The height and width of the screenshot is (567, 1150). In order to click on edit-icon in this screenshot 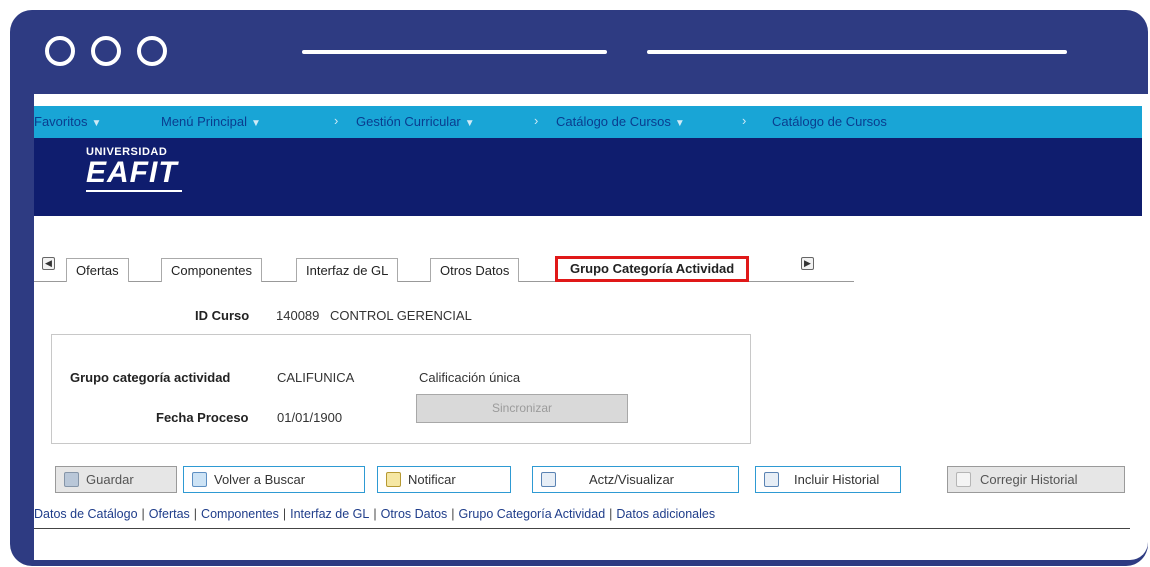, I will do `click(963, 479)`.